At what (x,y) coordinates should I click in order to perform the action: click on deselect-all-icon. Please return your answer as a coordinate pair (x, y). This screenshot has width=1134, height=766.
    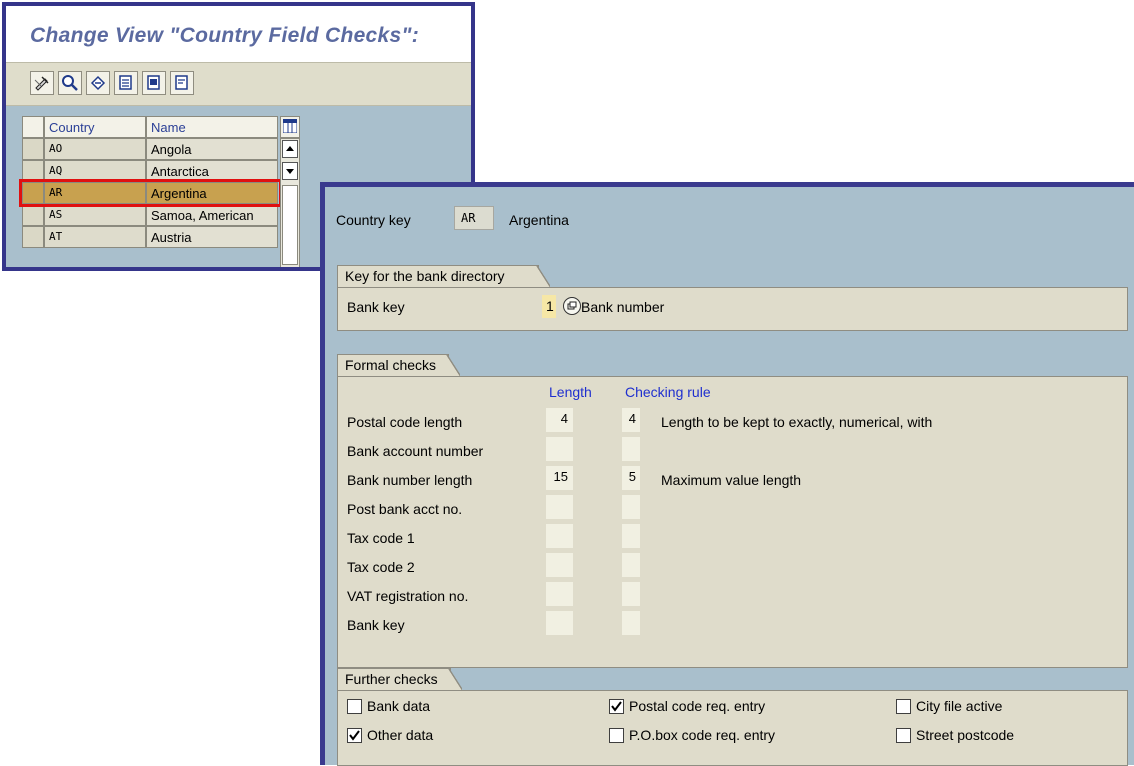
    Looking at the image, I should click on (181, 82).